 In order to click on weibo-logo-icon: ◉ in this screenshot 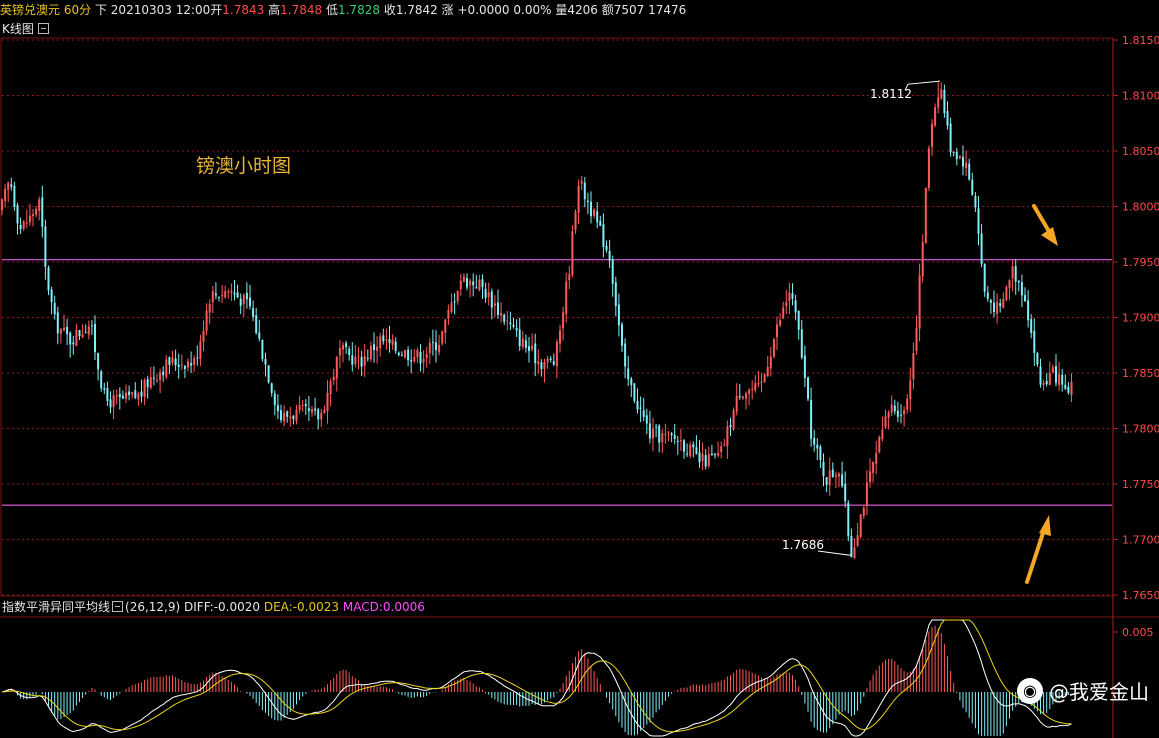, I will do `click(1030, 690)`.